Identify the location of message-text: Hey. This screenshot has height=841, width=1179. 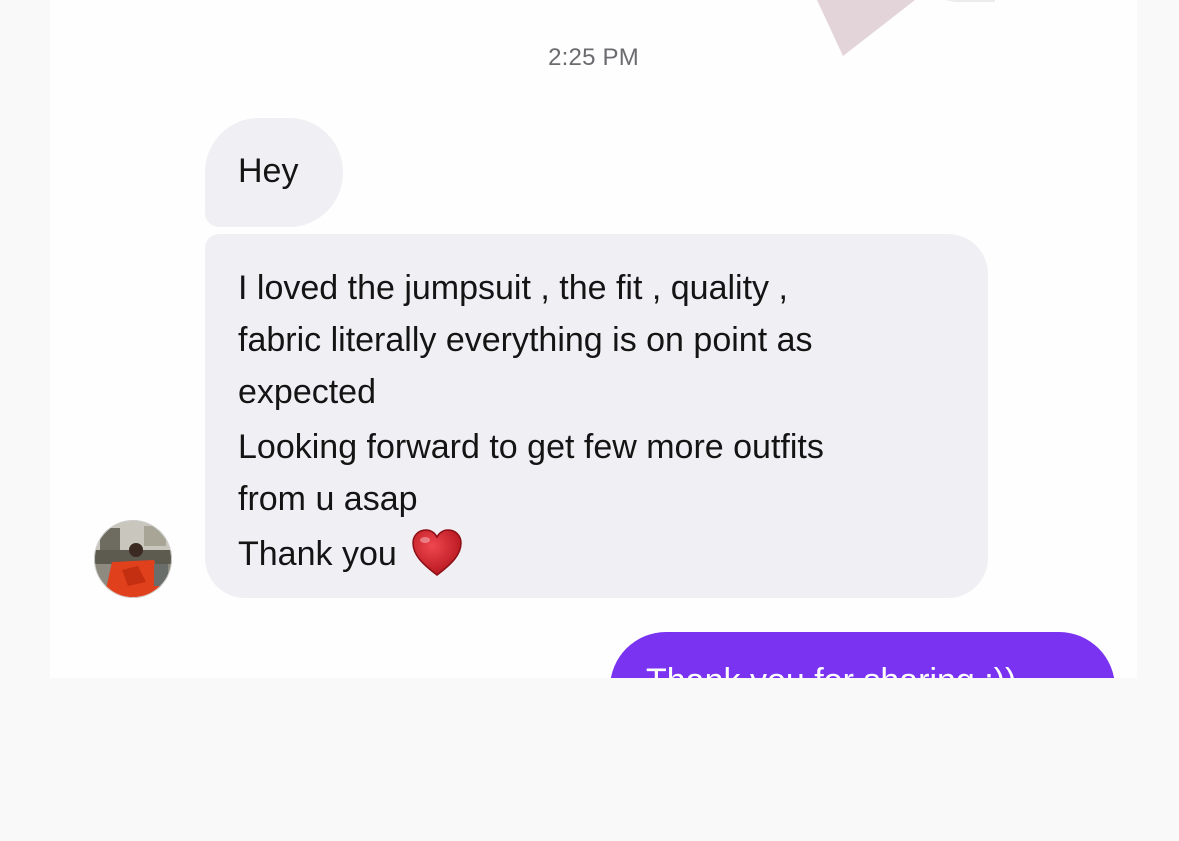
(268, 171).